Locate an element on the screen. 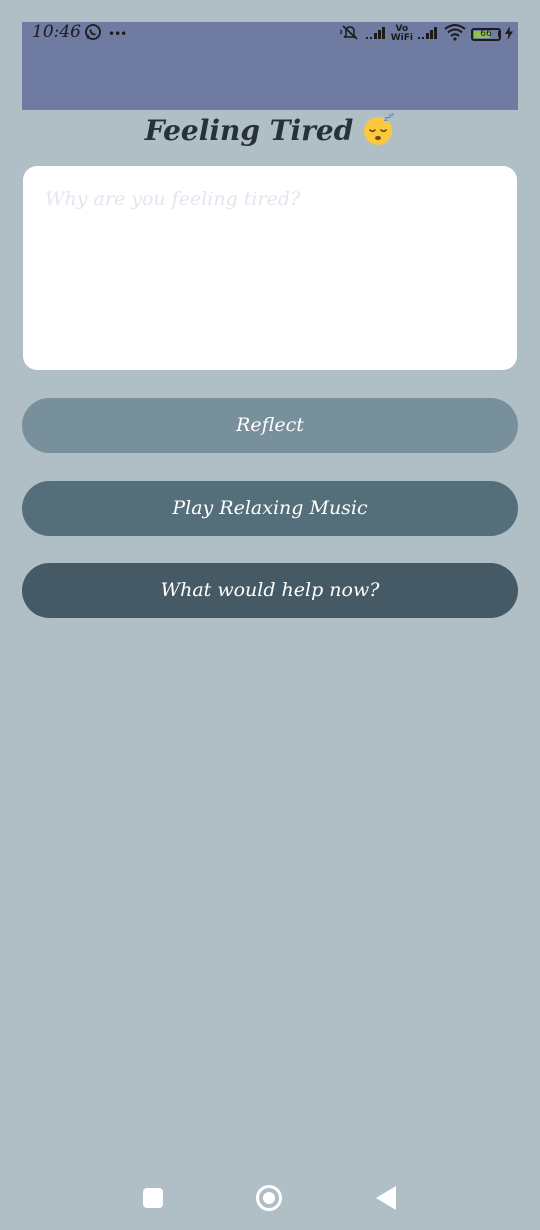 This screenshot has width=540, height=1230. battery-icon: 66 is located at coordinates (486, 34).